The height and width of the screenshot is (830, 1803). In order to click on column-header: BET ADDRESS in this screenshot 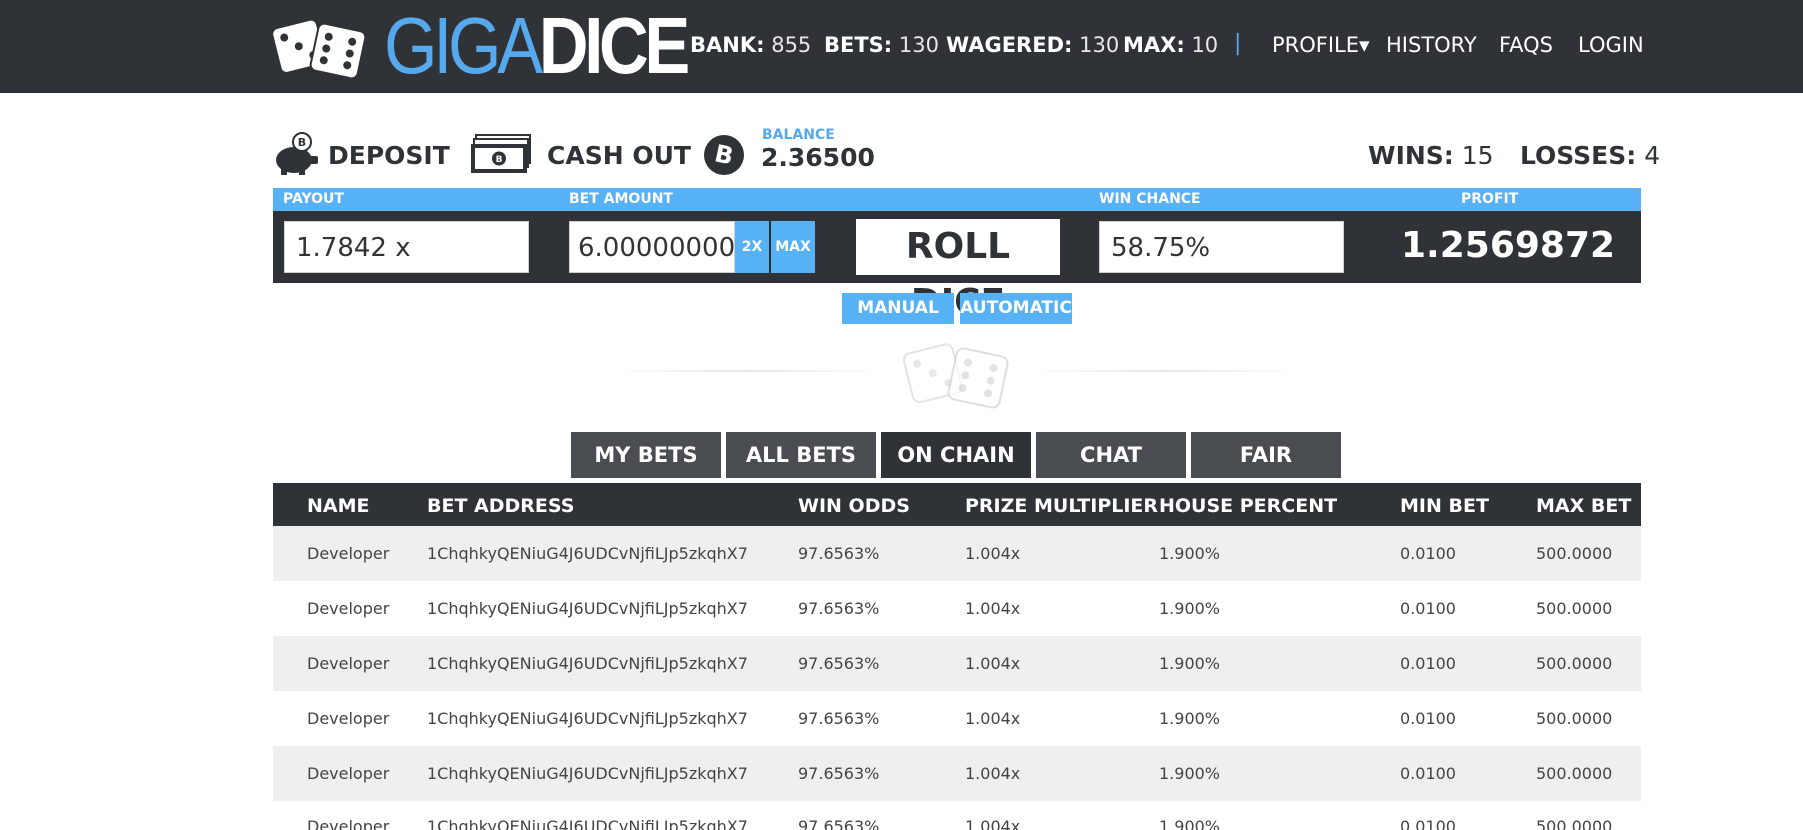, I will do `click(500, 506)`.